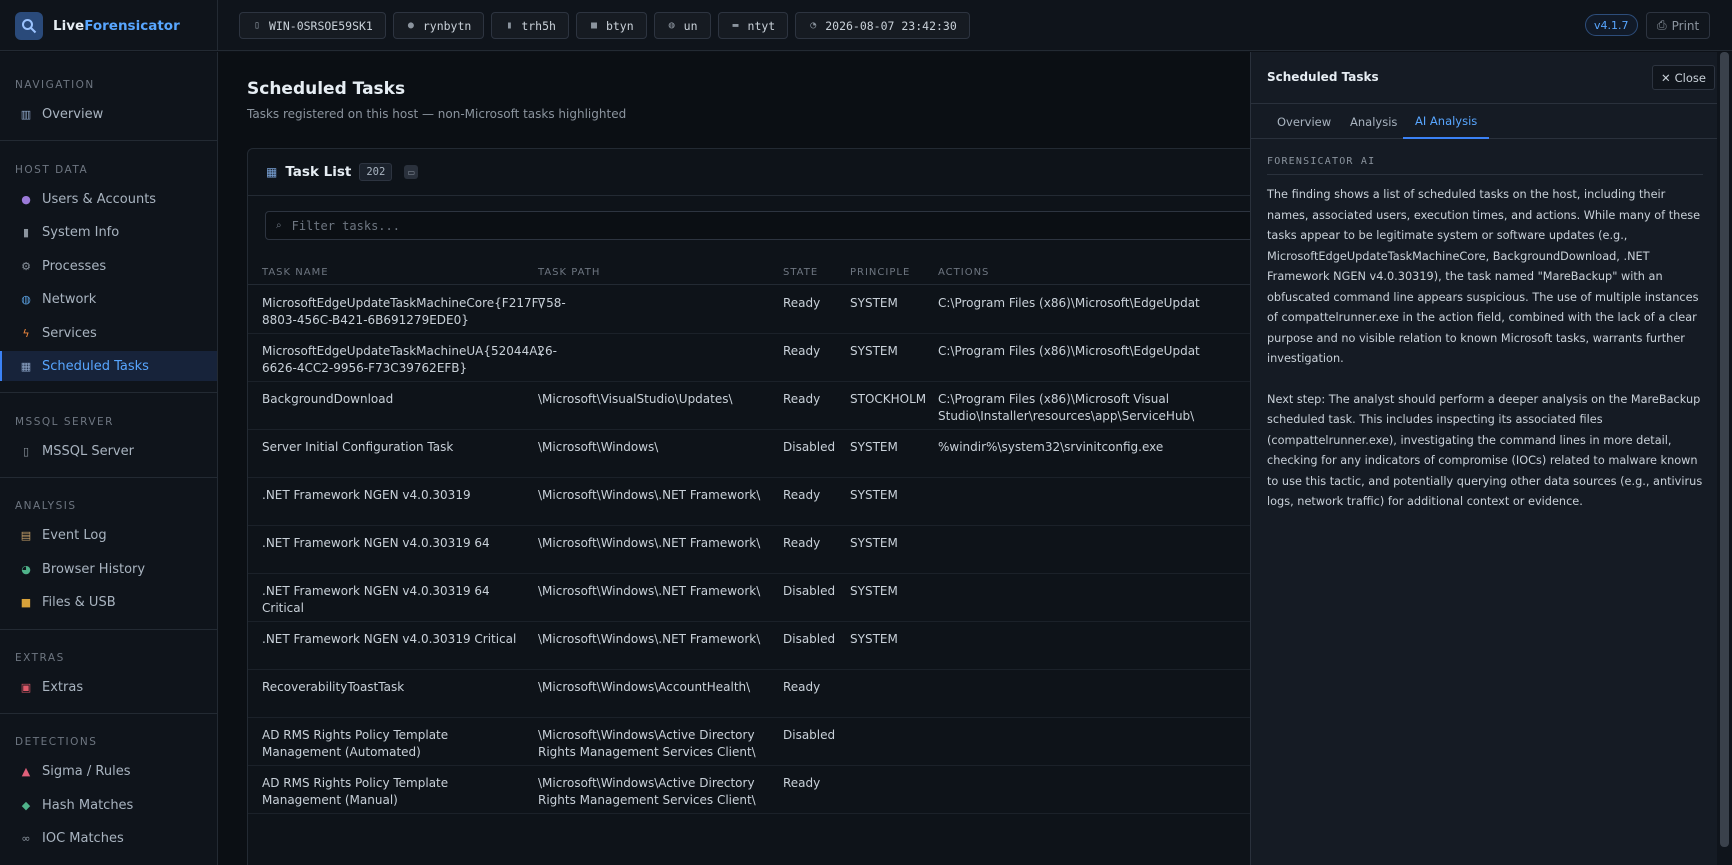  What do you see at coordinates (540, 303) in the screenshot?
I see `task-path-cell: \` at bounding box center [540, 303].